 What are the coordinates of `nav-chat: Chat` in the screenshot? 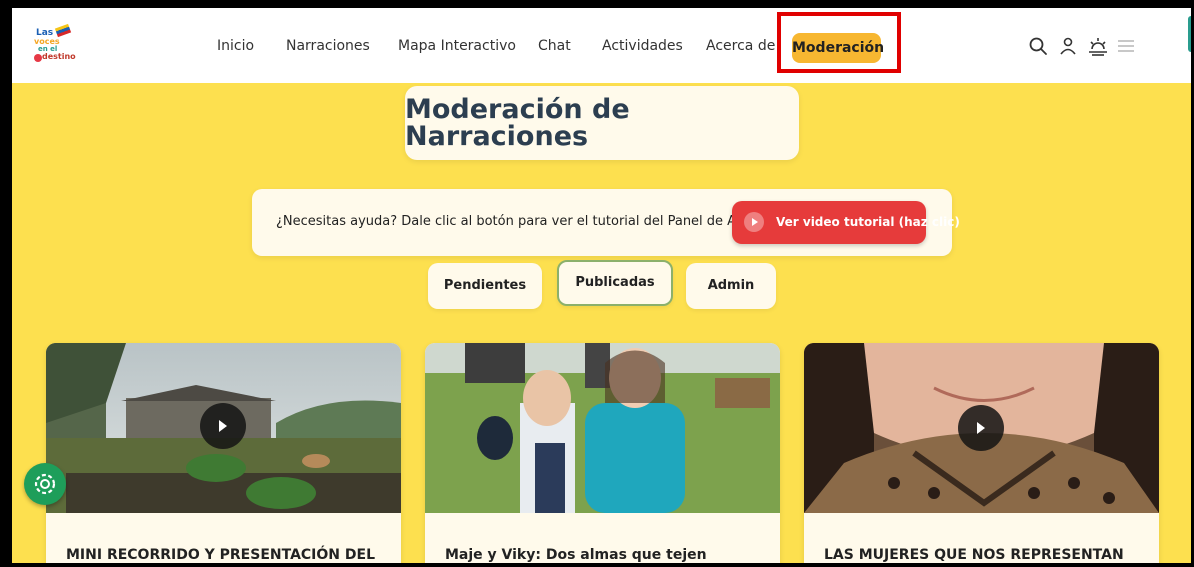 It's located at (554, 46).